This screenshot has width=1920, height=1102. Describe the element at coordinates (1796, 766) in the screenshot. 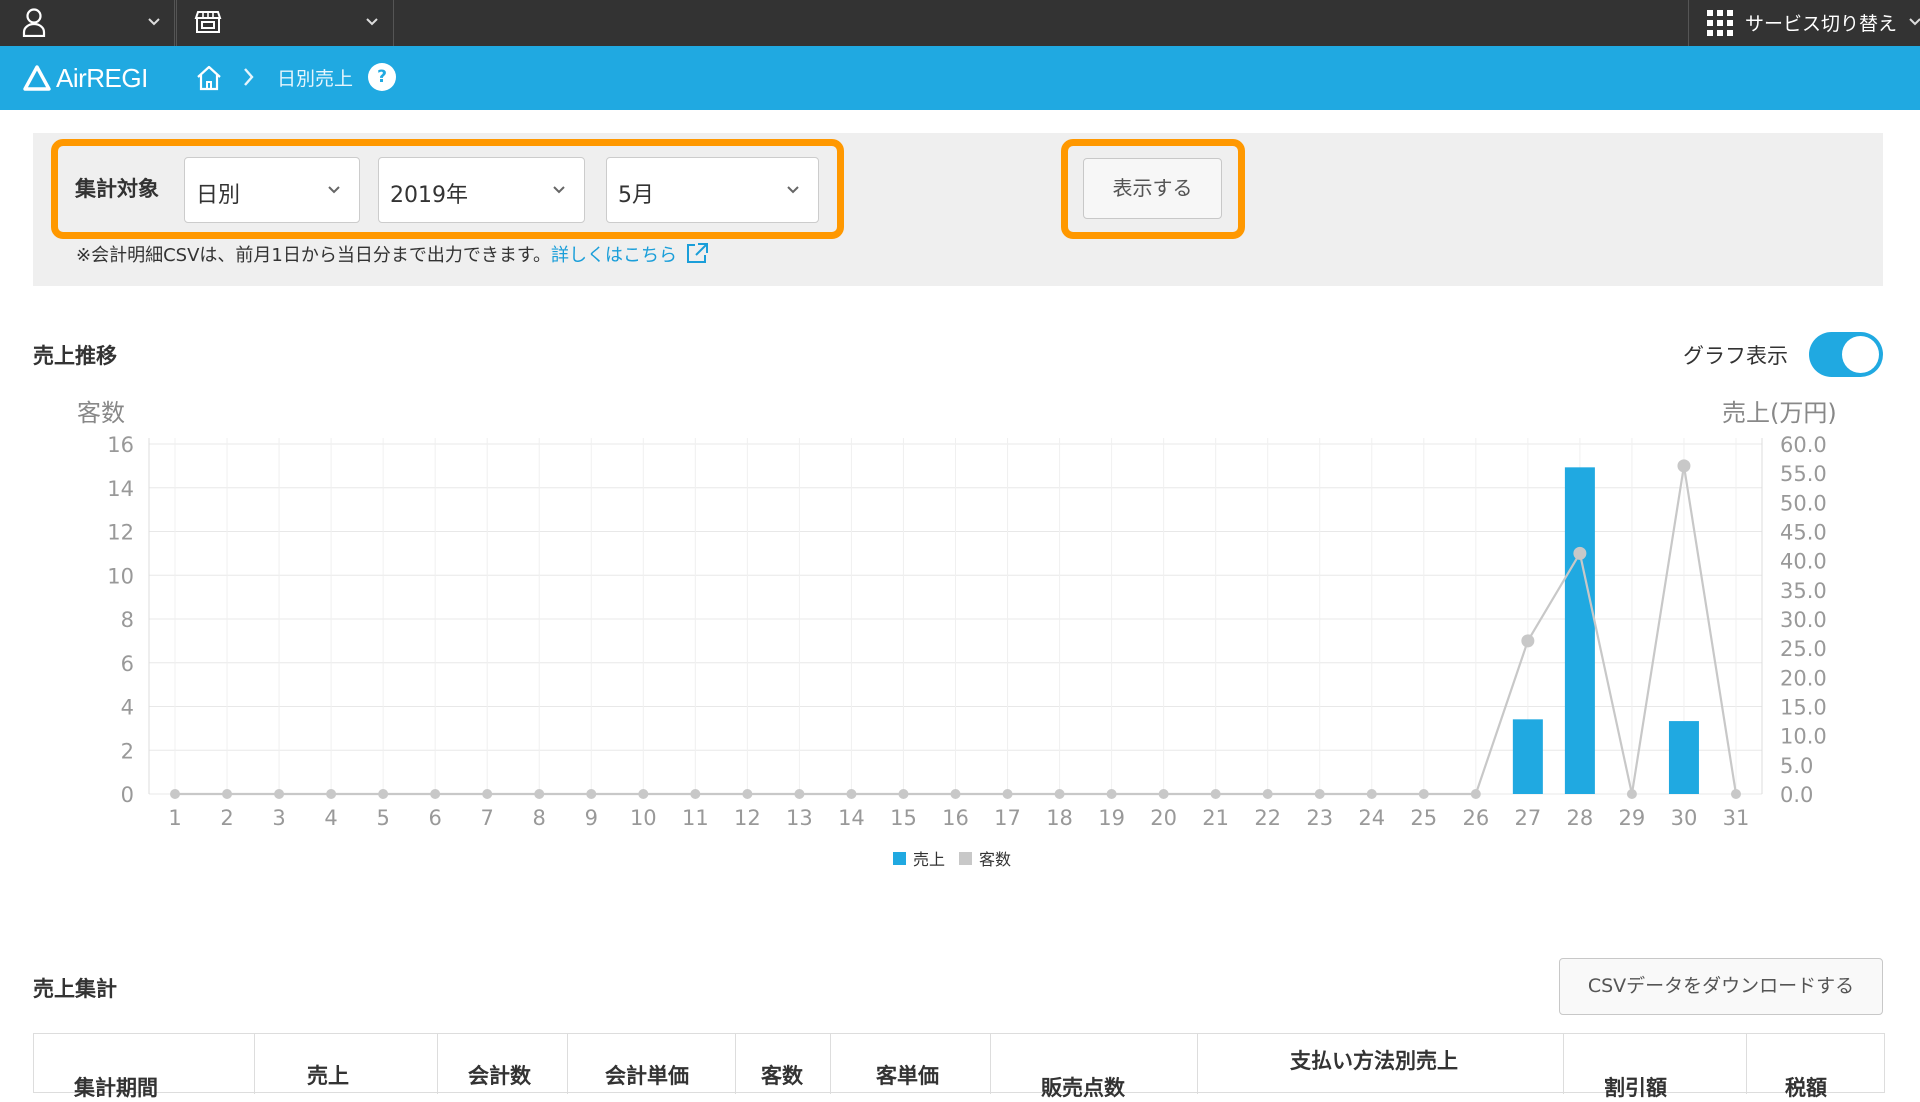

I see `y-right-tick-label: 5.0` at that location.